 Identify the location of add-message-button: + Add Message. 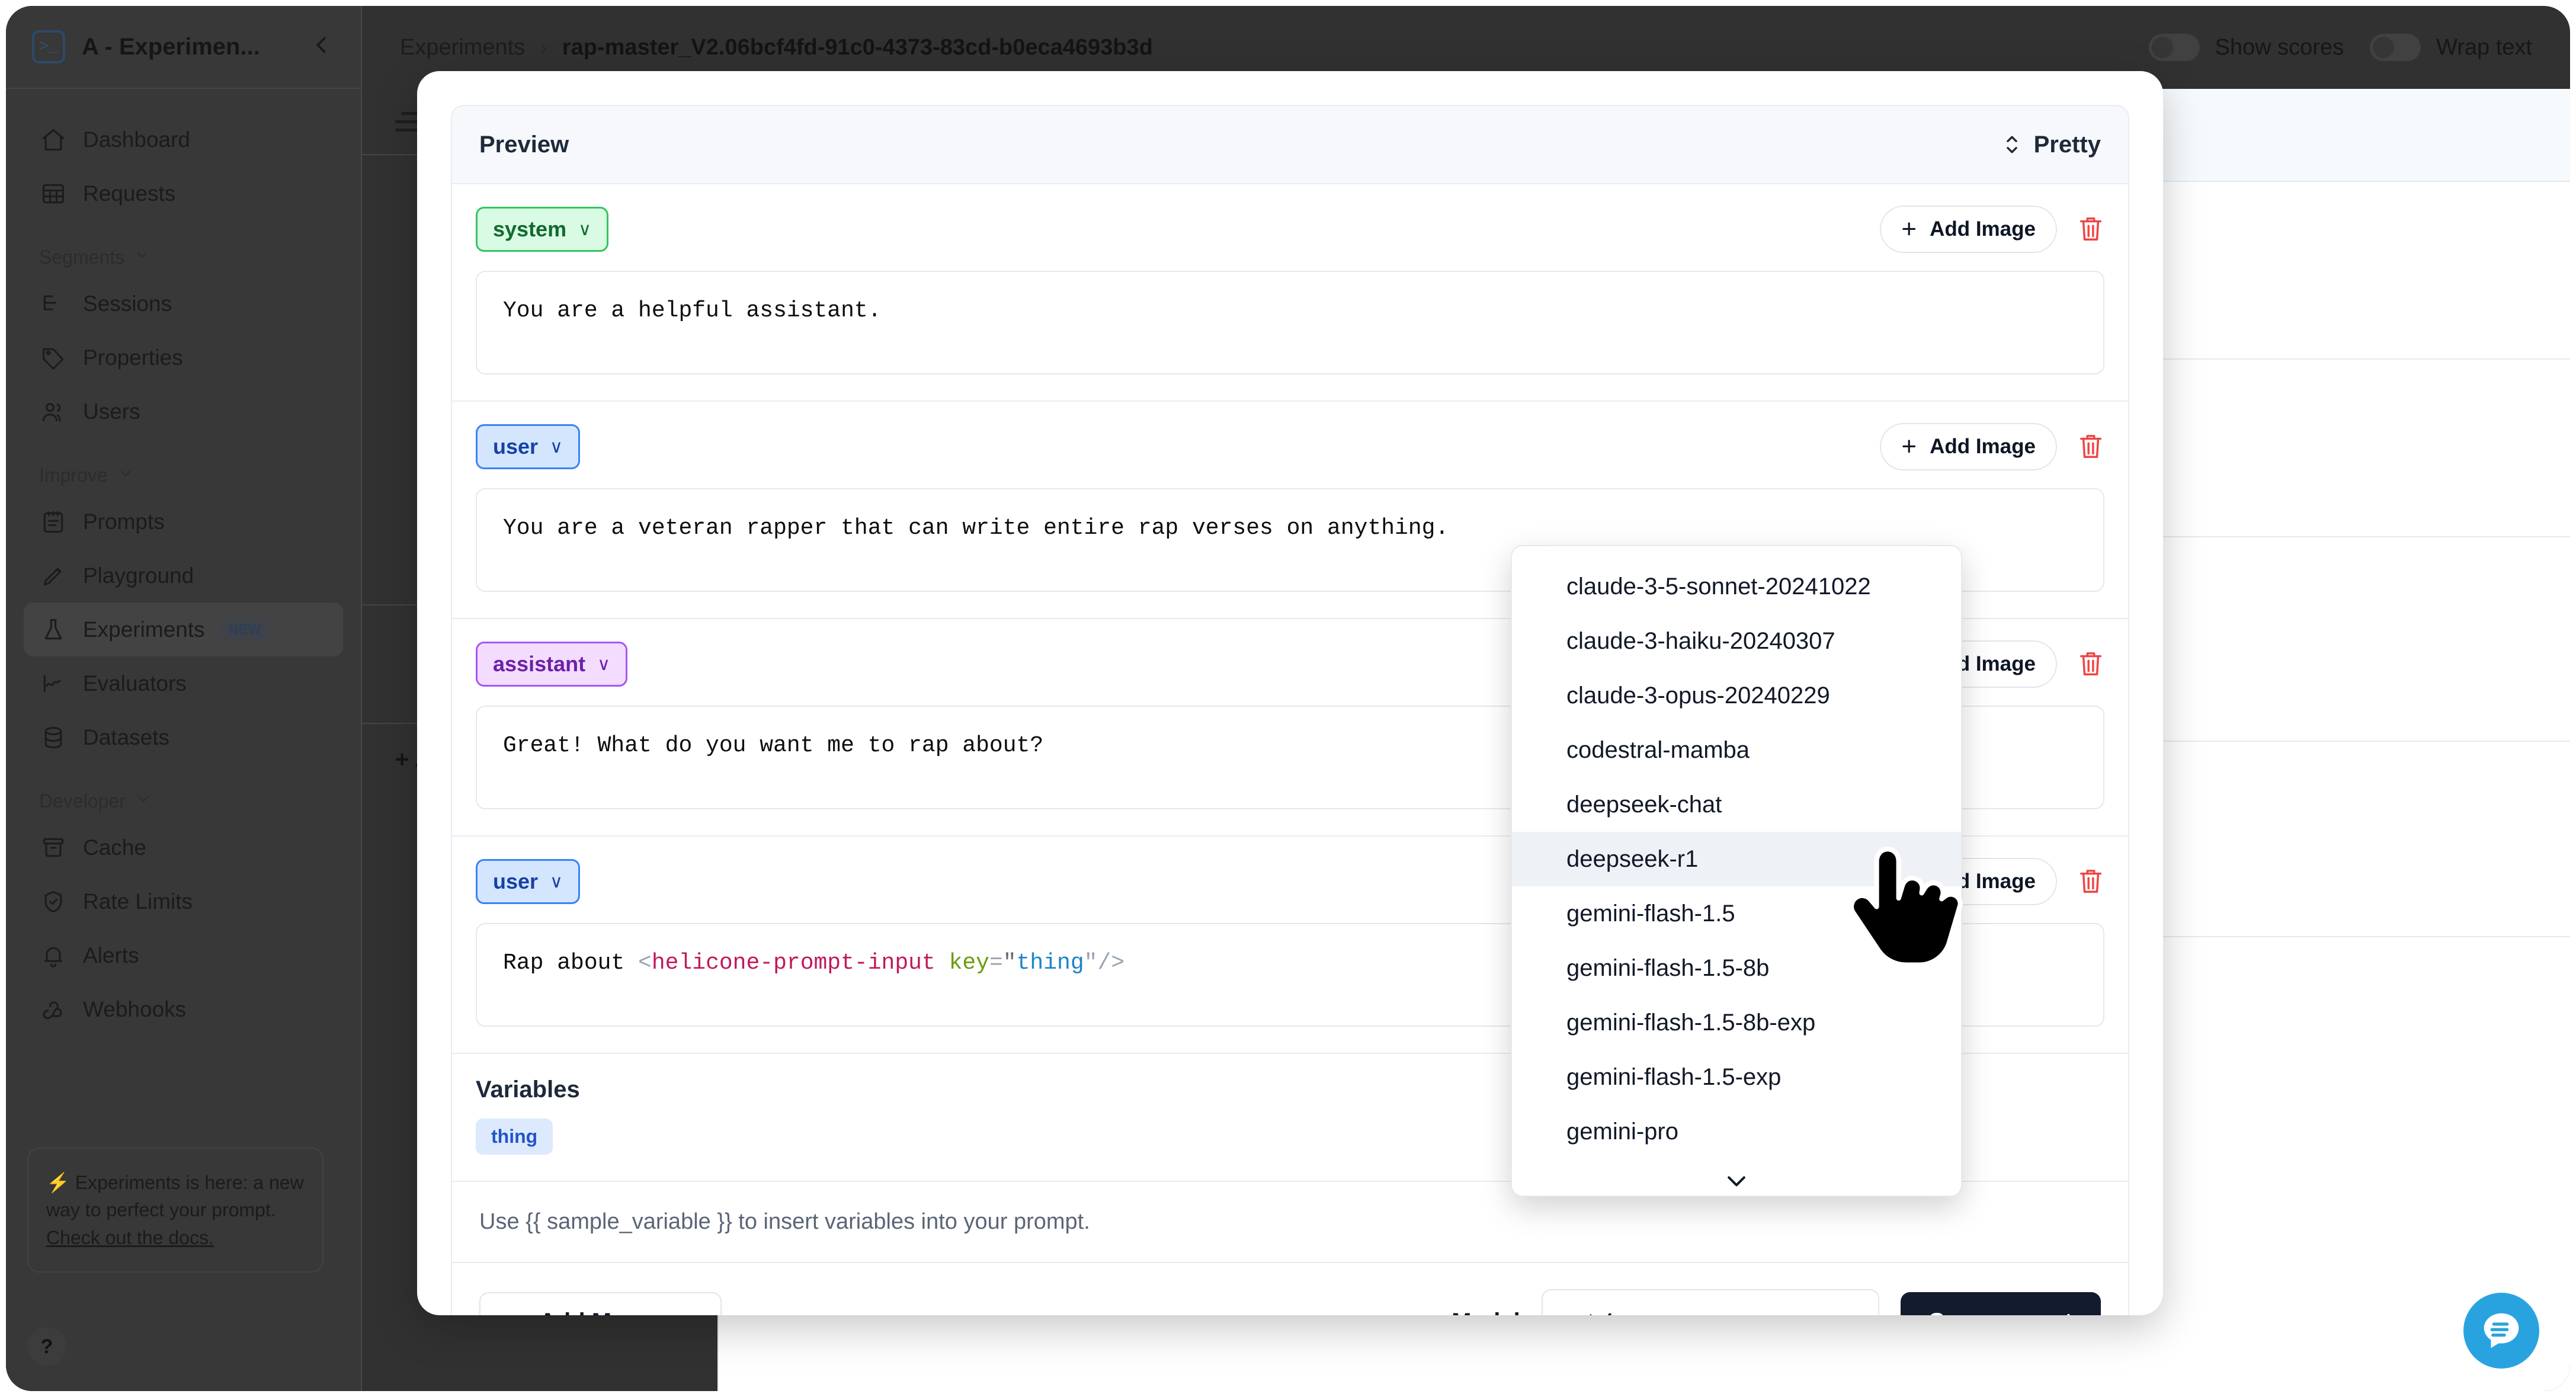
(600, 1303).